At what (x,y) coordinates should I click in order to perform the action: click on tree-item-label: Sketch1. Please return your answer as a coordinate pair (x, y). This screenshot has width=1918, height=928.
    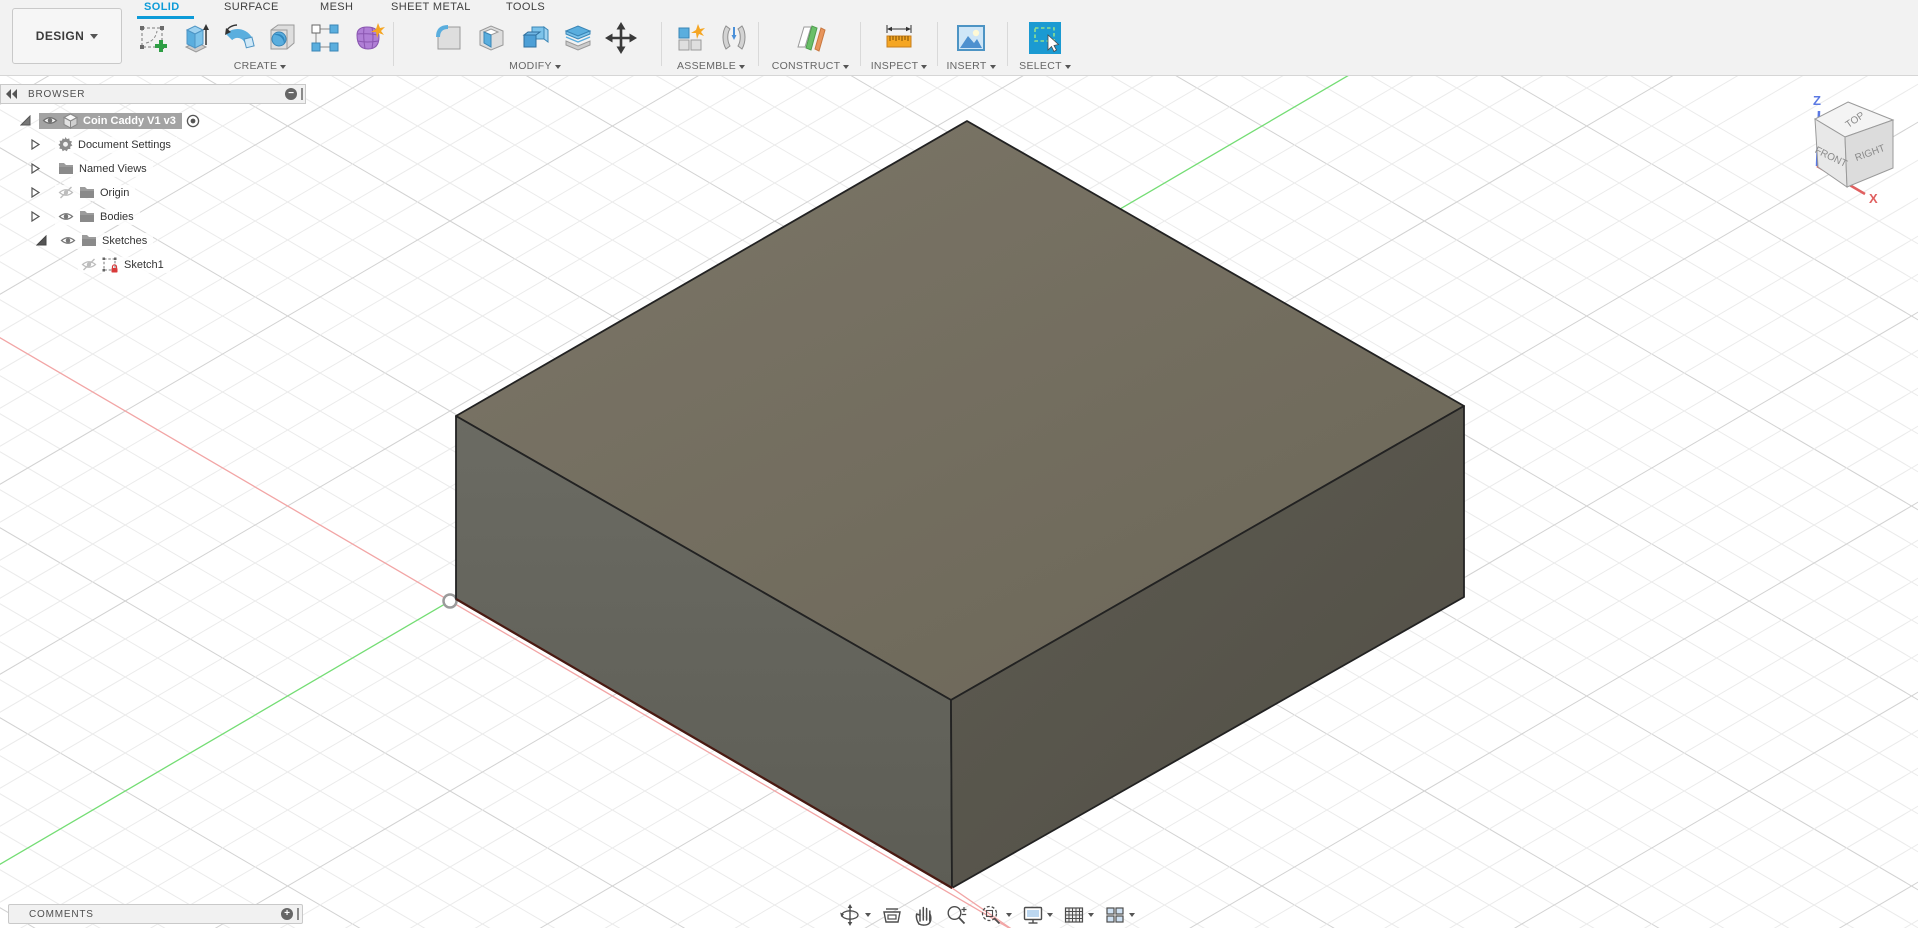
    Looking at the image, I should click on (144, 264).